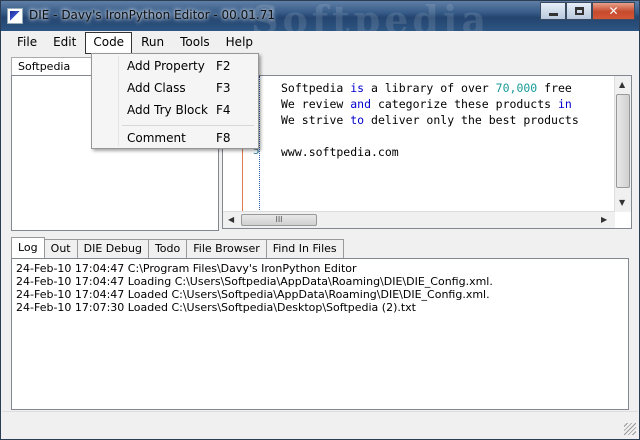 This screenshot has width=640, height=440. Describe the element at coordinates (320, 424) in the screenshot. I see `status-bar` at that location.